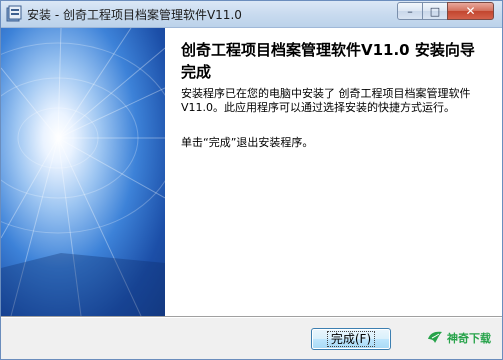  What do you see at coordinates (134, 15) in the screenshot?
I see `window-title: 安装 - 创奇工程项目档案管理软件V11.0` at bounding box center [134, 15].